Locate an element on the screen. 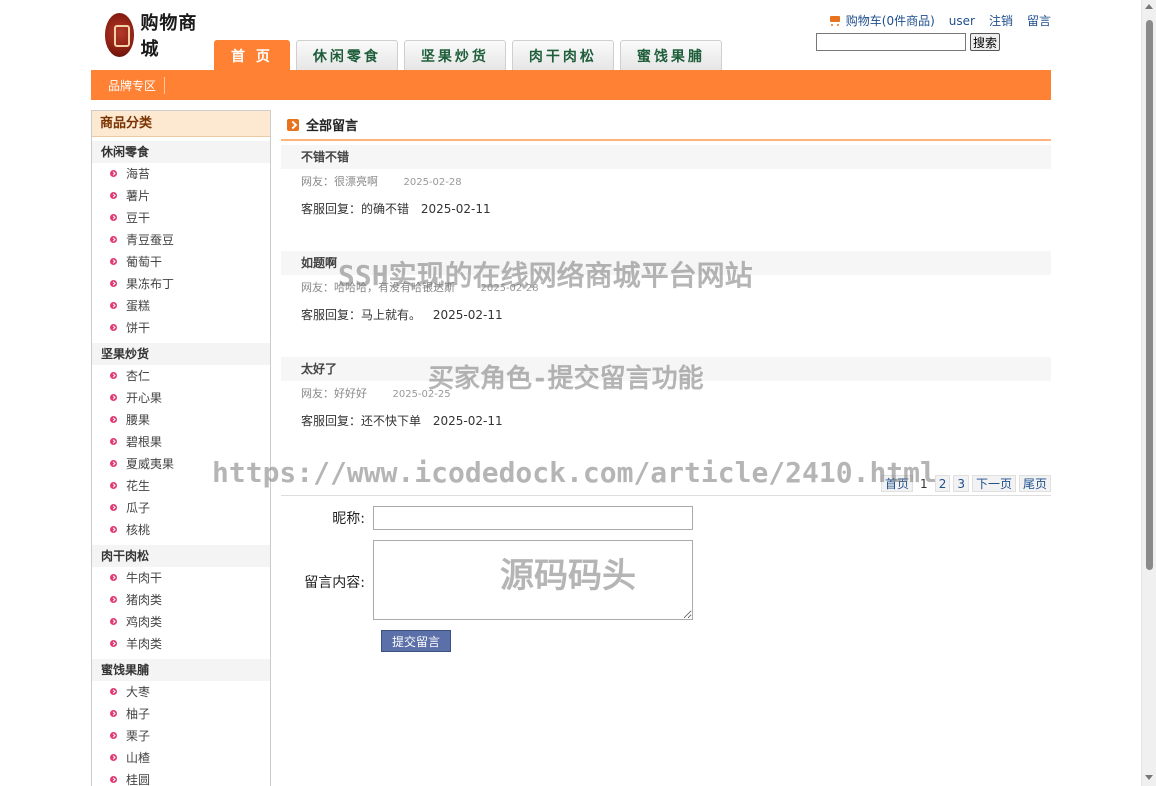 The width and height of the screenshot is (1156, 786). vertical-scrollbar is located at coordinates (1148, 393).